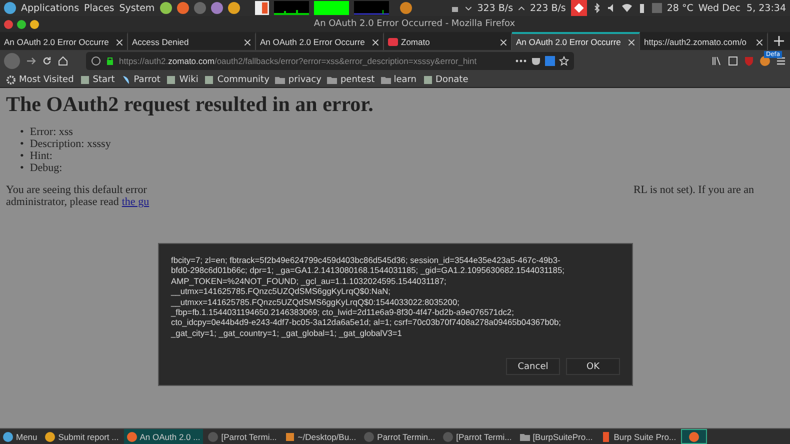 This screenshot has width=790, height=444. I want to click on bluetooth-icon, so click(597, 8).